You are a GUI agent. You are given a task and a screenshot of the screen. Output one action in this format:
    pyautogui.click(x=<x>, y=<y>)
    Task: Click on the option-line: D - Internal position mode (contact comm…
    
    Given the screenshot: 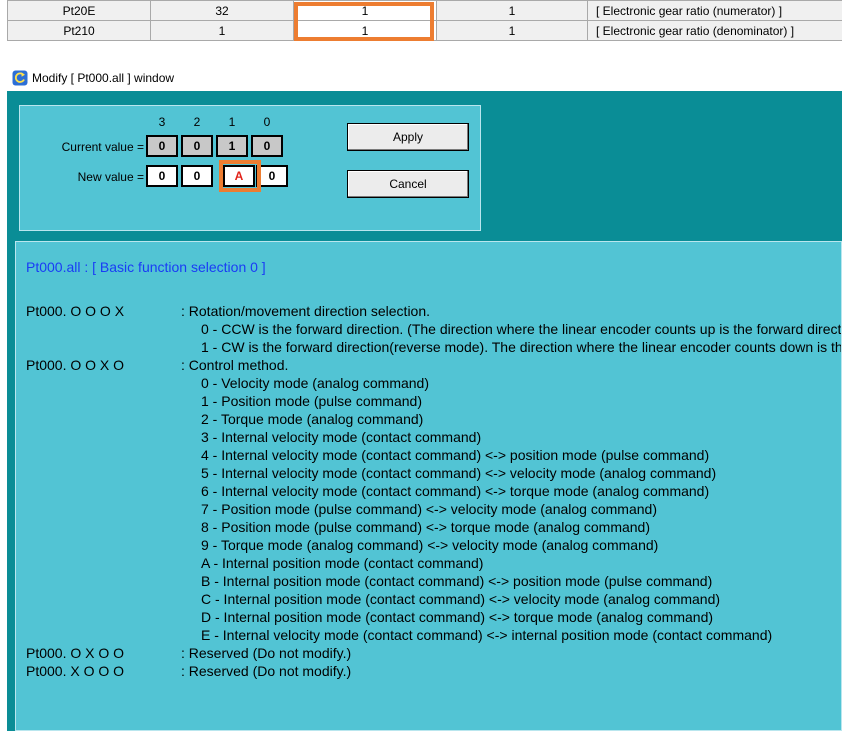 What is the action you would take?
    pyautogui.click(x=457, y=617)
    